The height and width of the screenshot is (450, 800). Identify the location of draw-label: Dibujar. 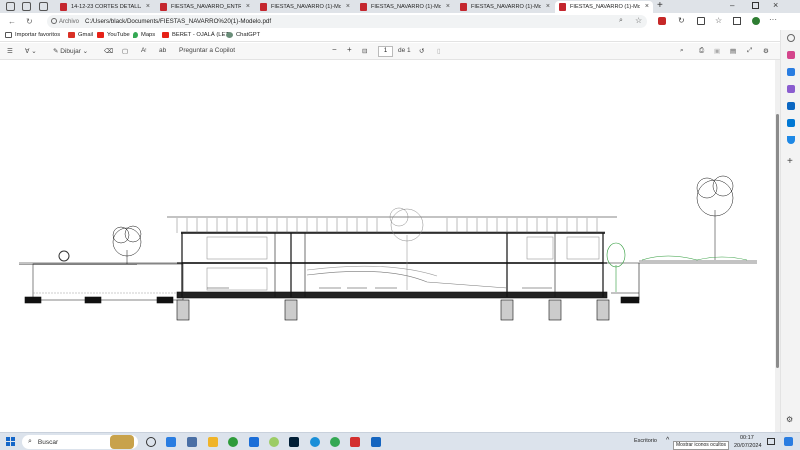
(70, 51).